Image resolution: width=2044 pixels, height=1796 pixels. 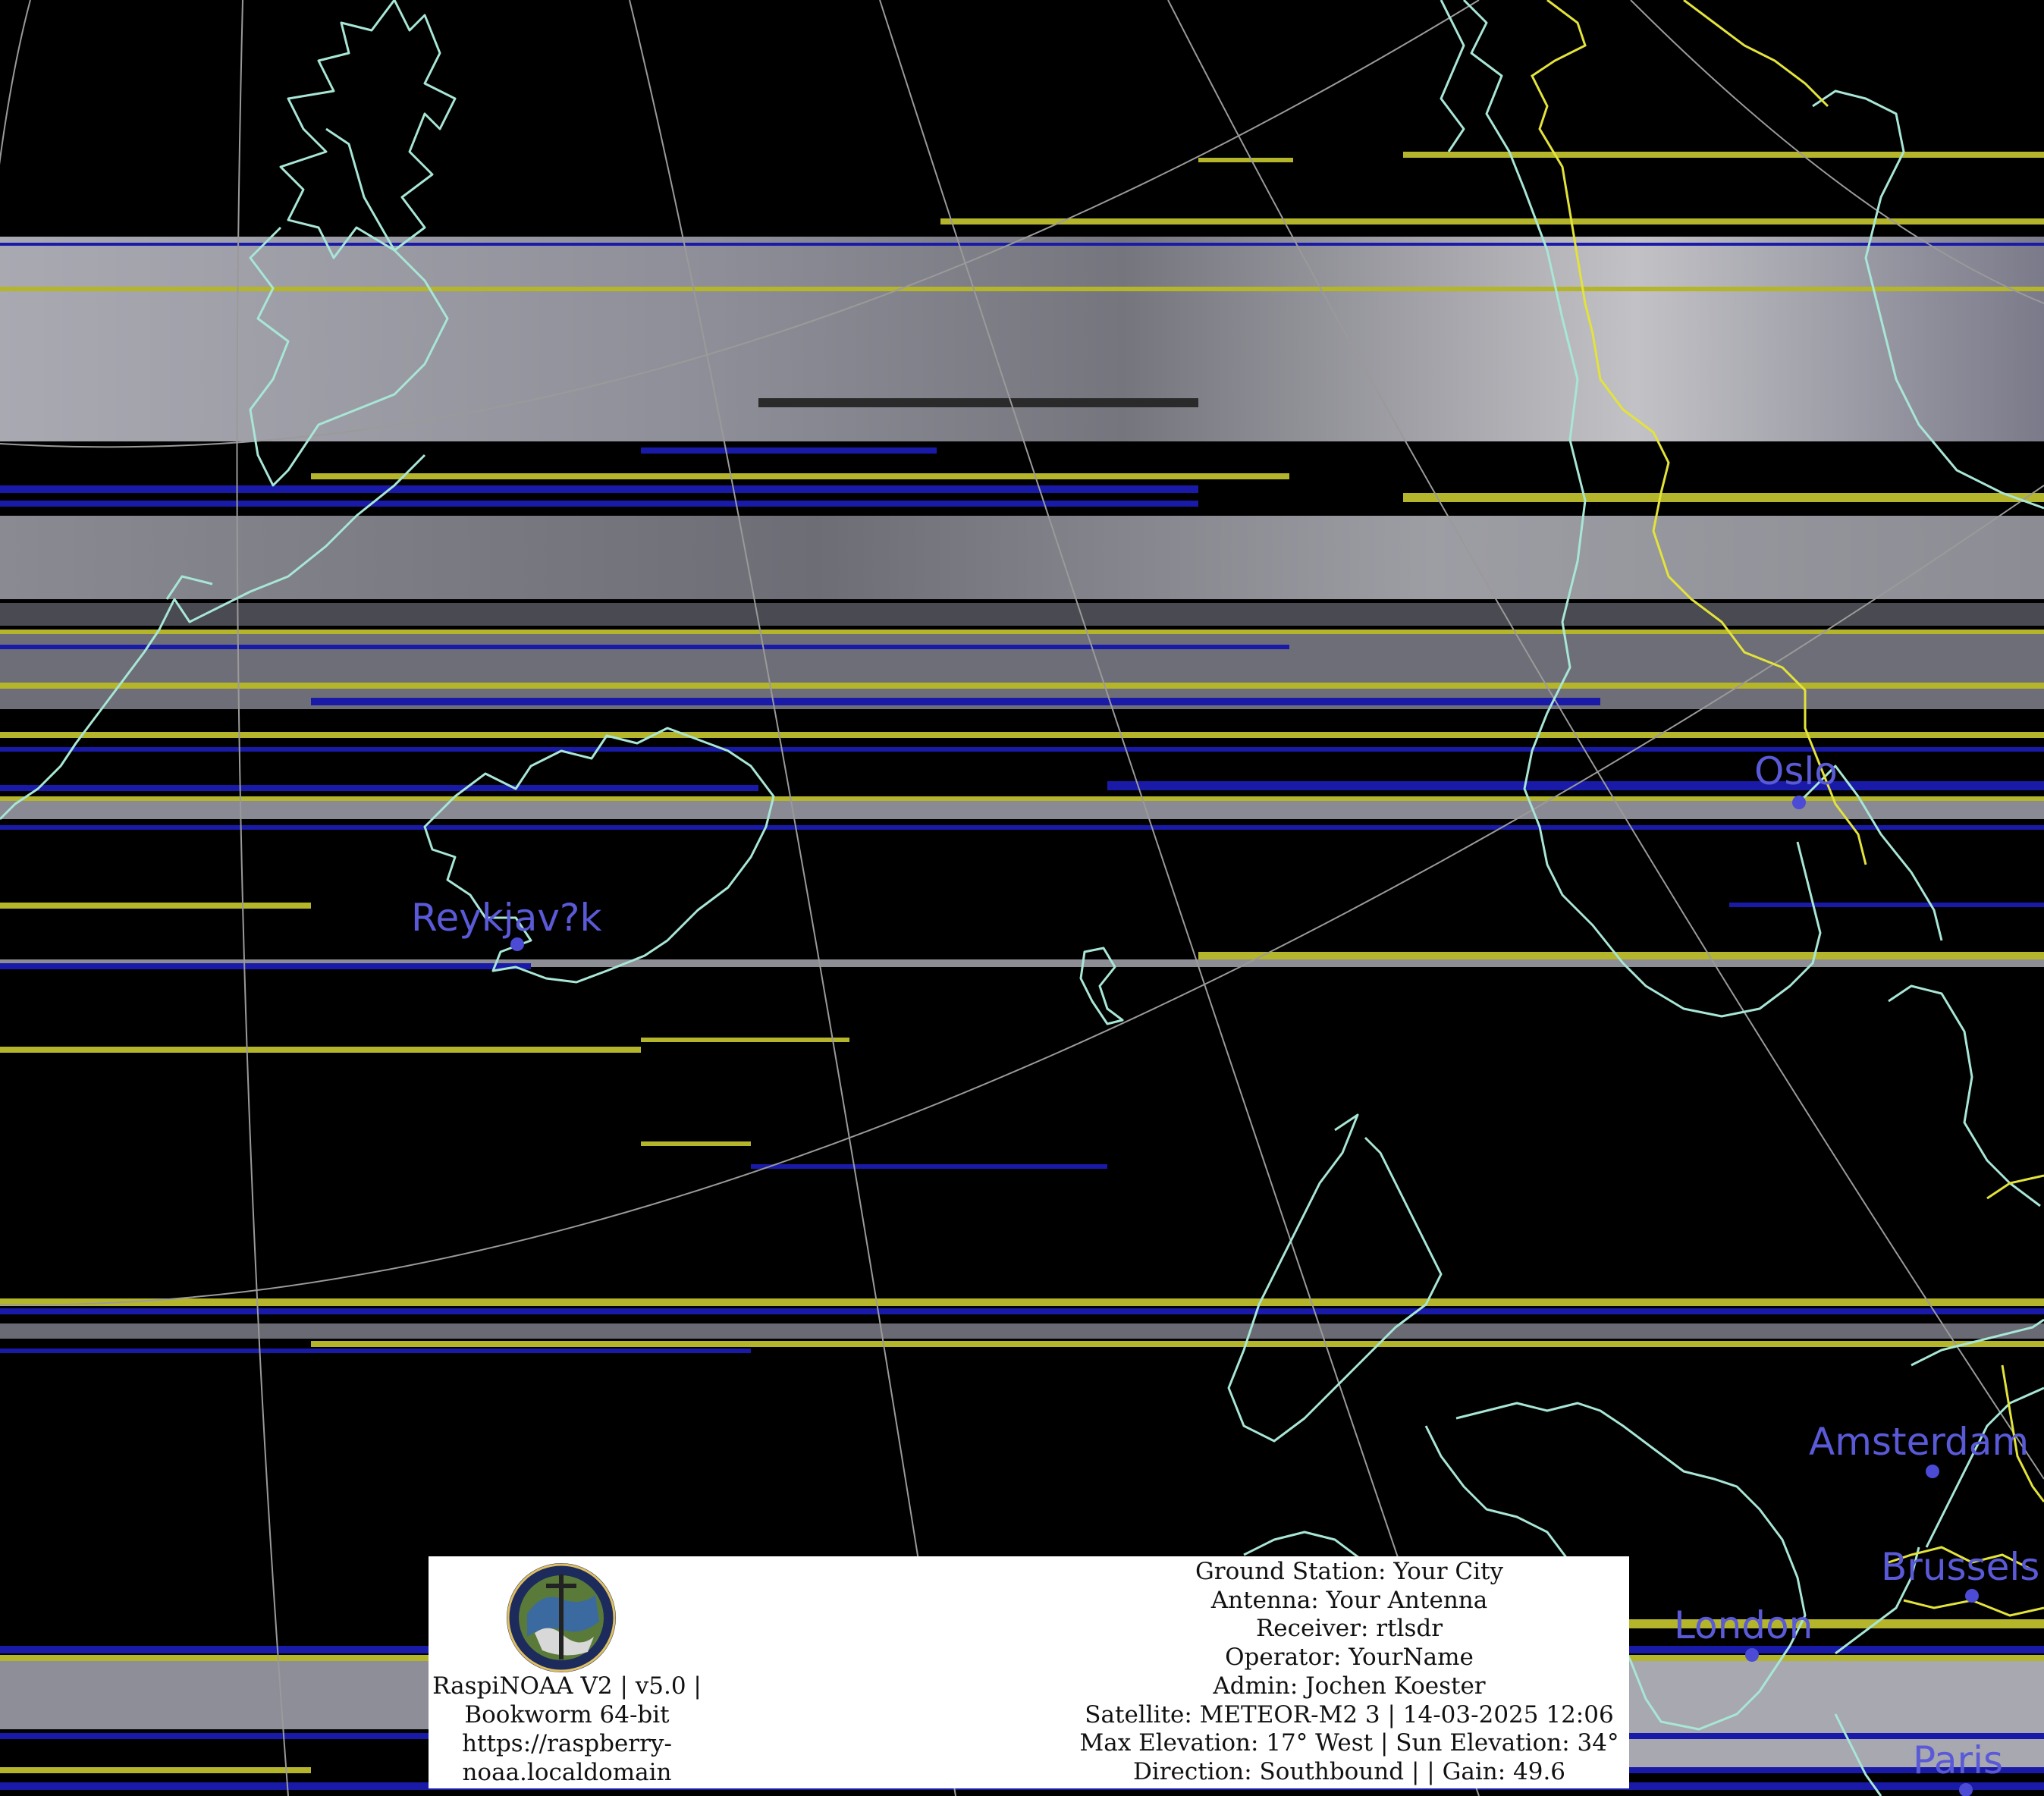 I want to click on city-label: Oslo, so click(x=1796, y=771).